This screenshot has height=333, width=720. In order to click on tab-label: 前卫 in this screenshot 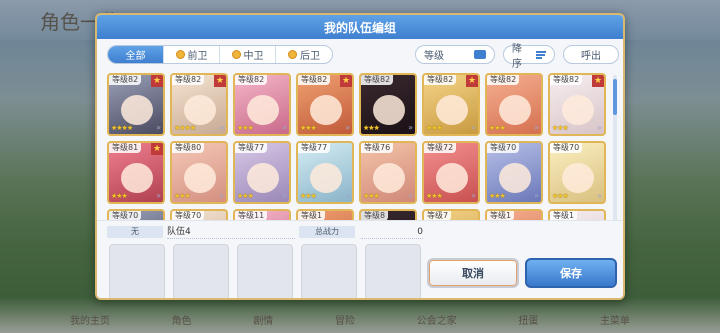, I will do `click(197, 56)`.